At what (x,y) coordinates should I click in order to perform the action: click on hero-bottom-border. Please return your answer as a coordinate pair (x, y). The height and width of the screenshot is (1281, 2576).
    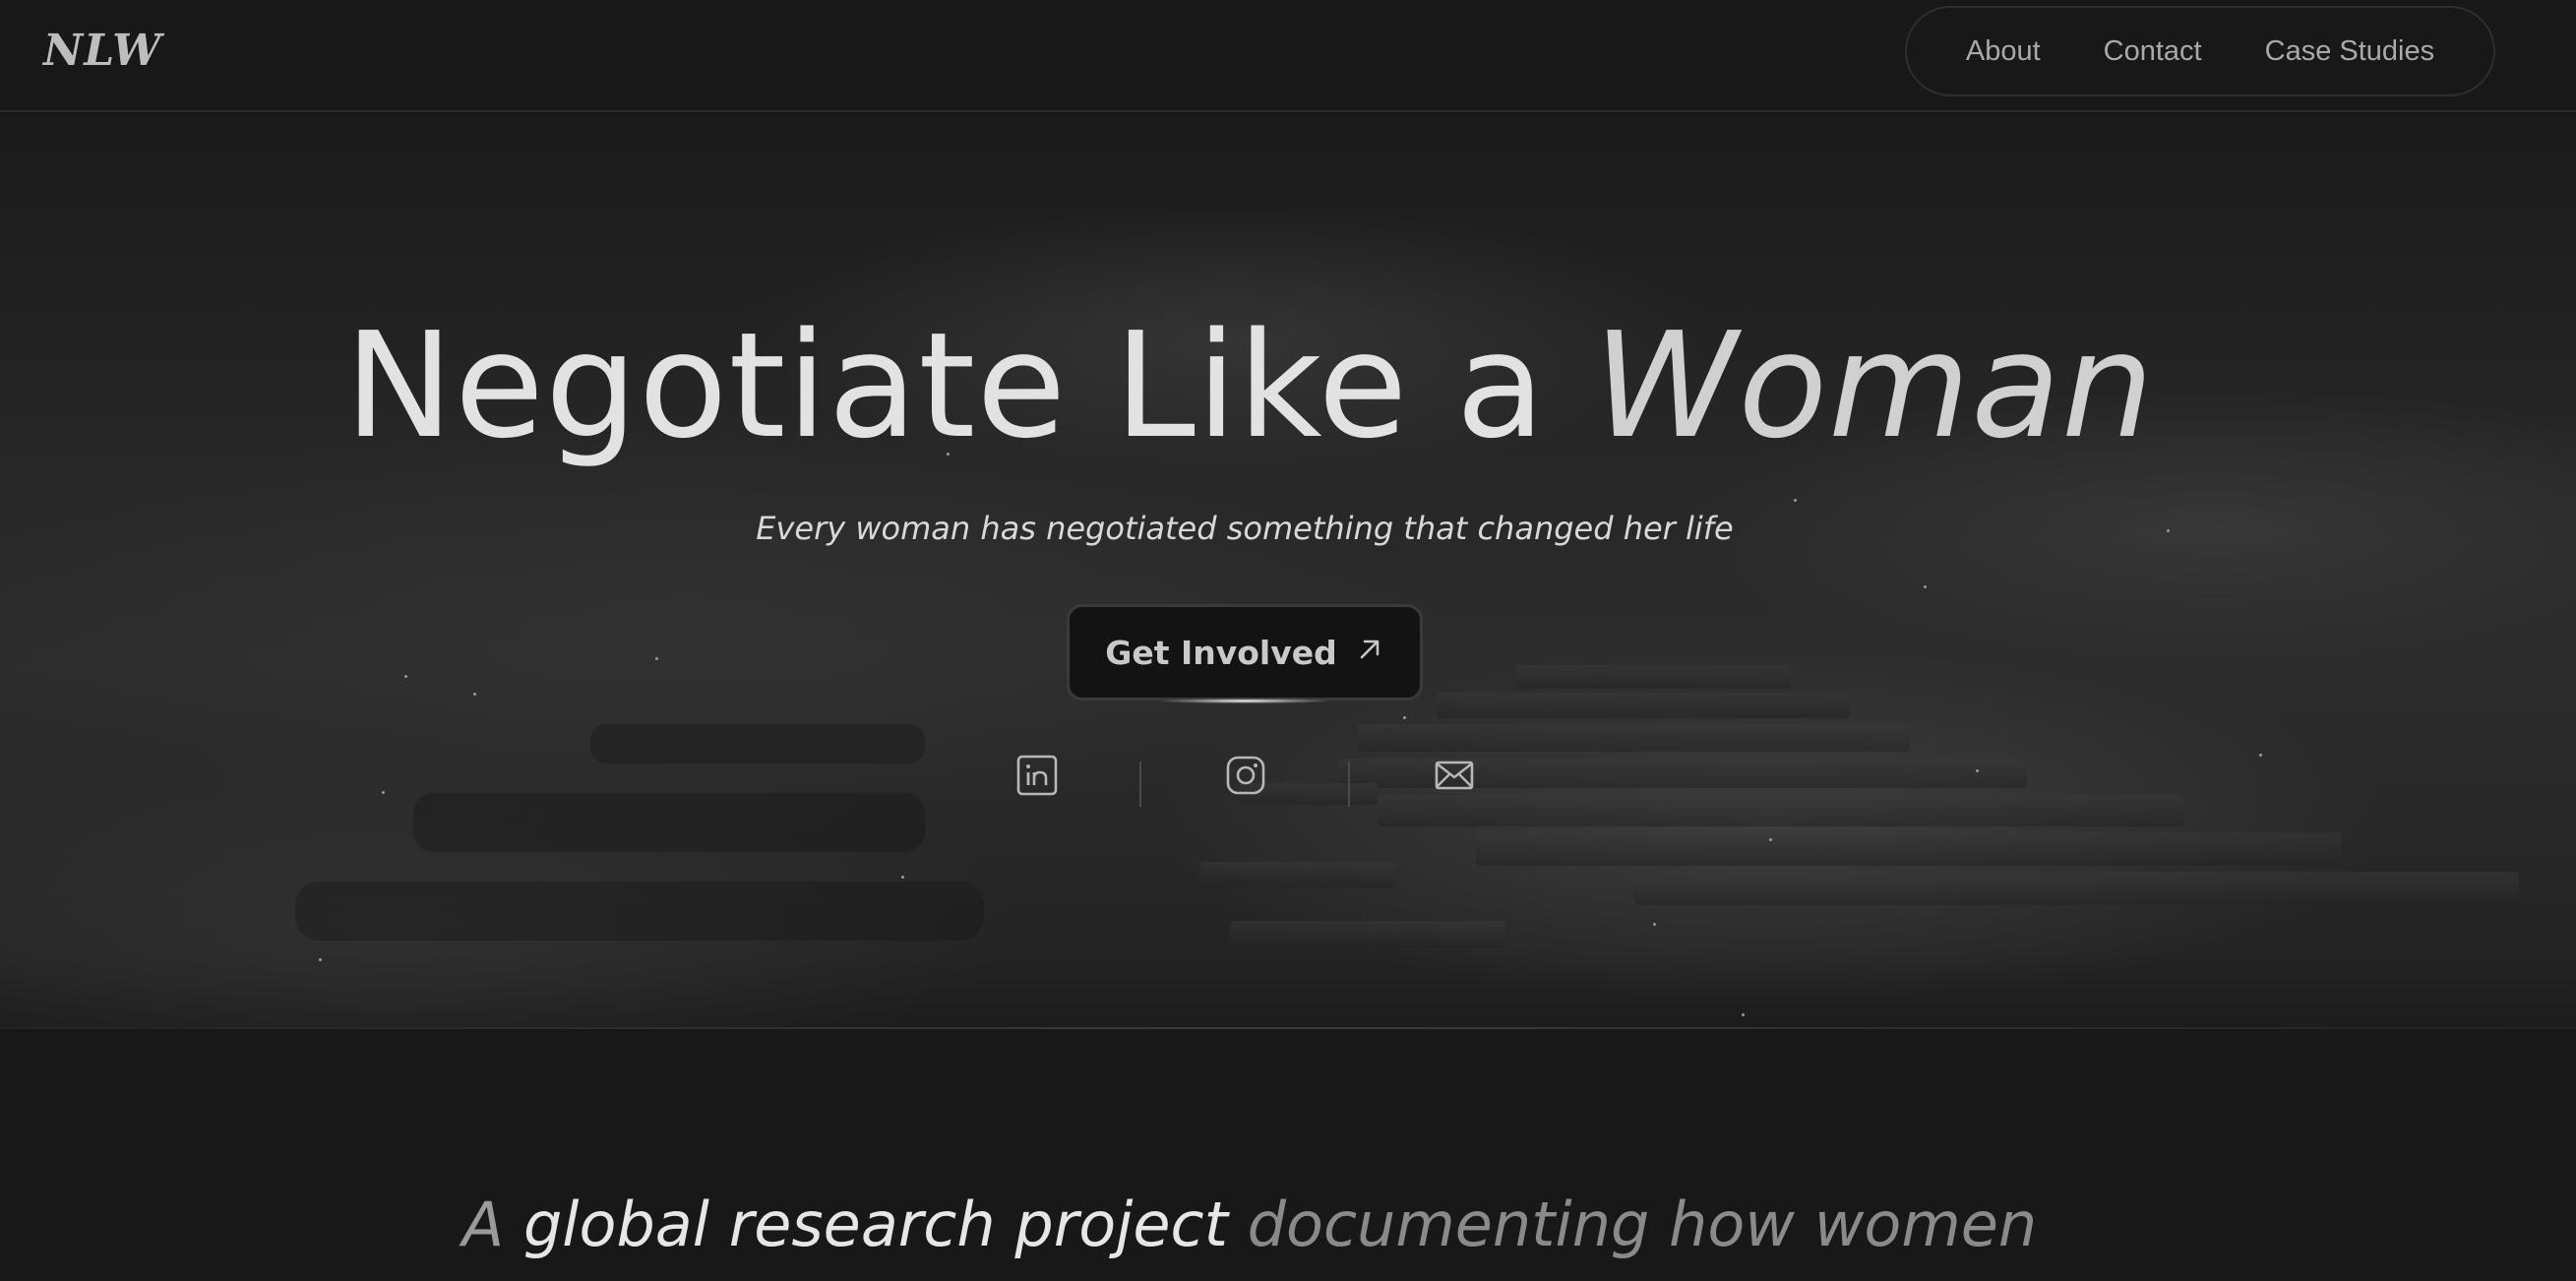
    Looking at the image, I should click on (1288, 1028).